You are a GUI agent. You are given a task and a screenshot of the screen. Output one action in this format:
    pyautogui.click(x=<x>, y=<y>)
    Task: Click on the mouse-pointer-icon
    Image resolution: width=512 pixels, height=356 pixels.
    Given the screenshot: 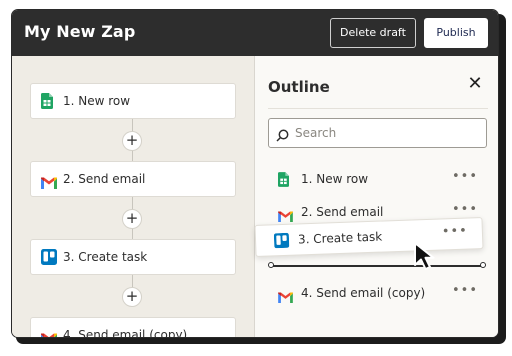 What is the action you would take?
    pyautogui.click(x=426, y=258)
    